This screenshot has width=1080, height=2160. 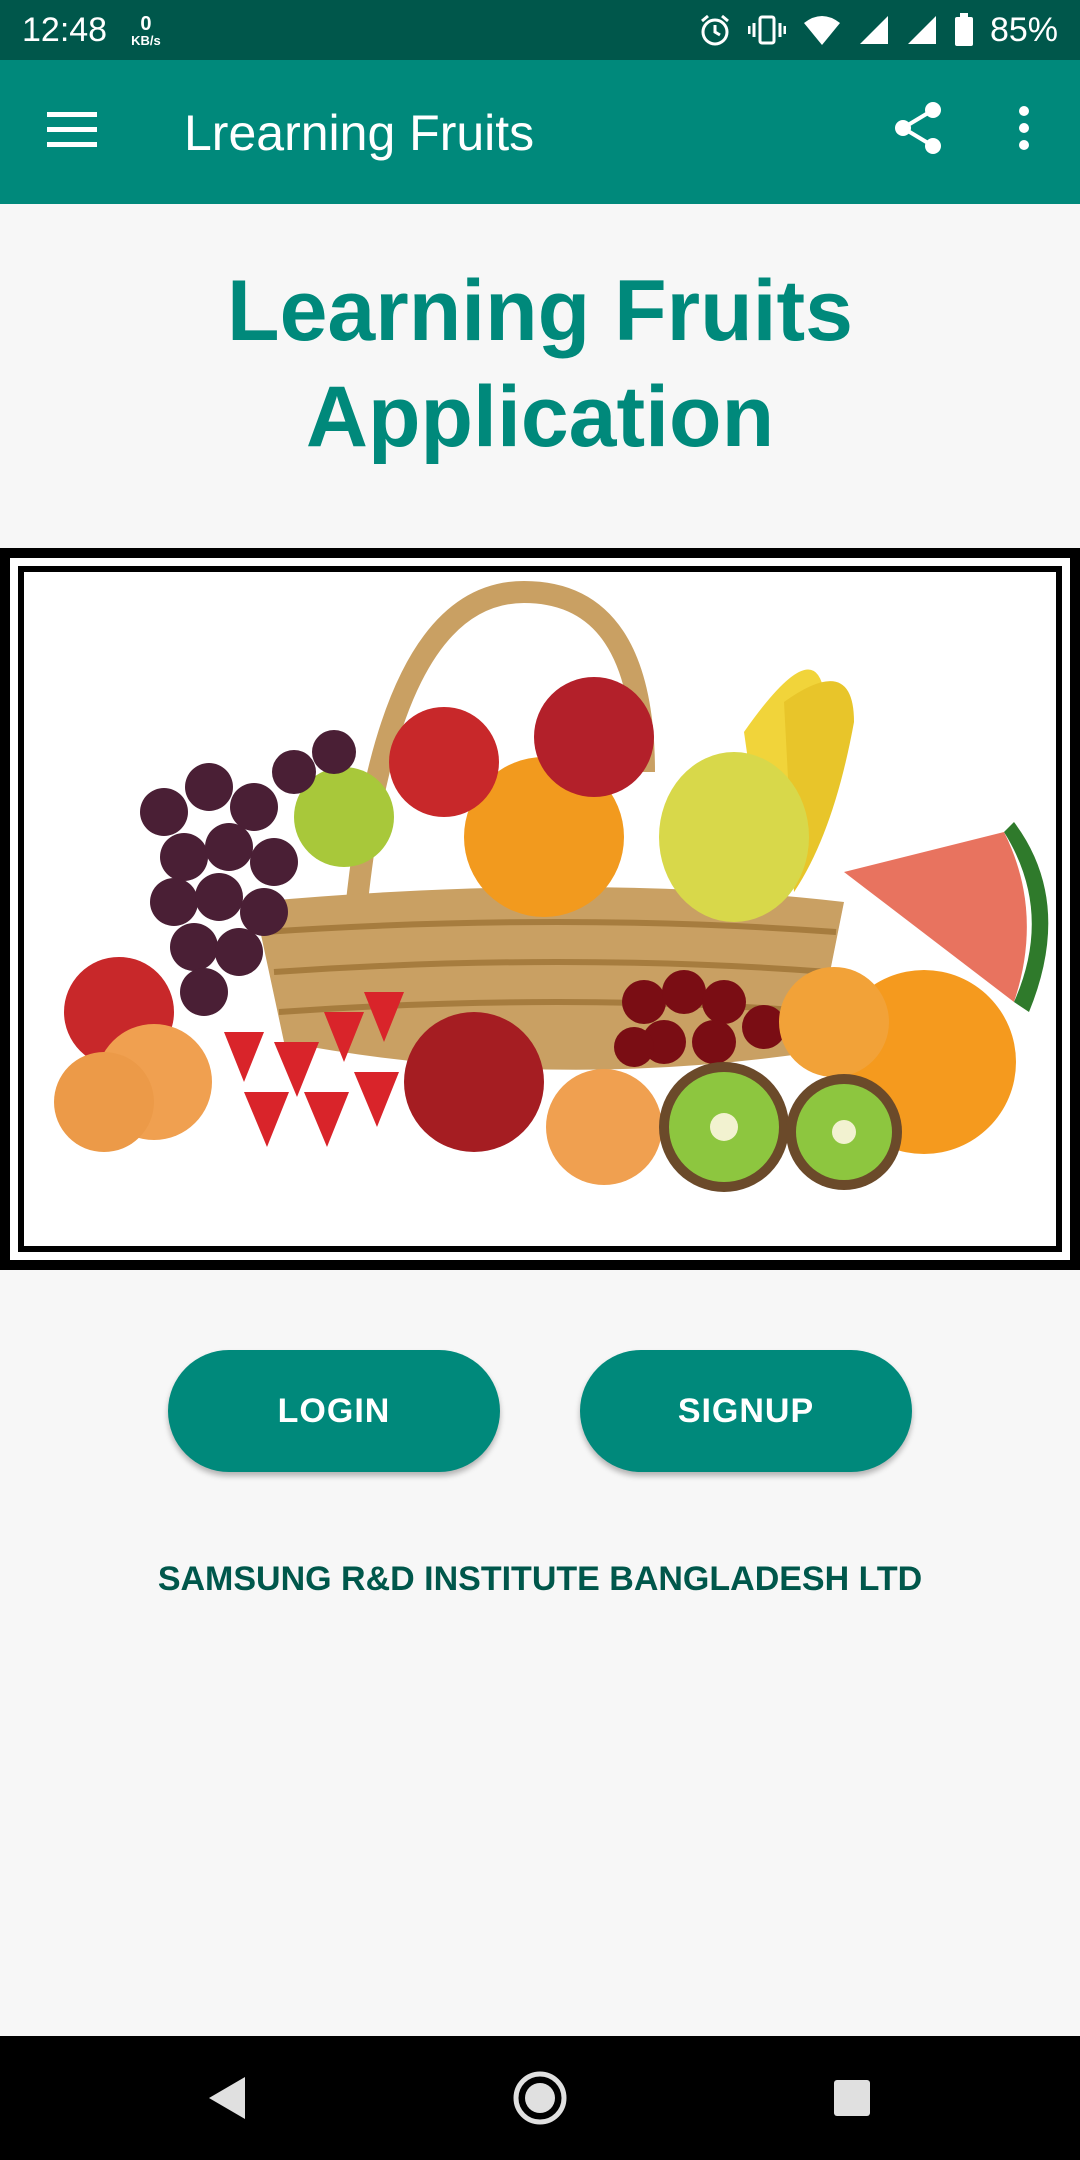 I want to click on more-options-button, so click(x=1024, y=130).